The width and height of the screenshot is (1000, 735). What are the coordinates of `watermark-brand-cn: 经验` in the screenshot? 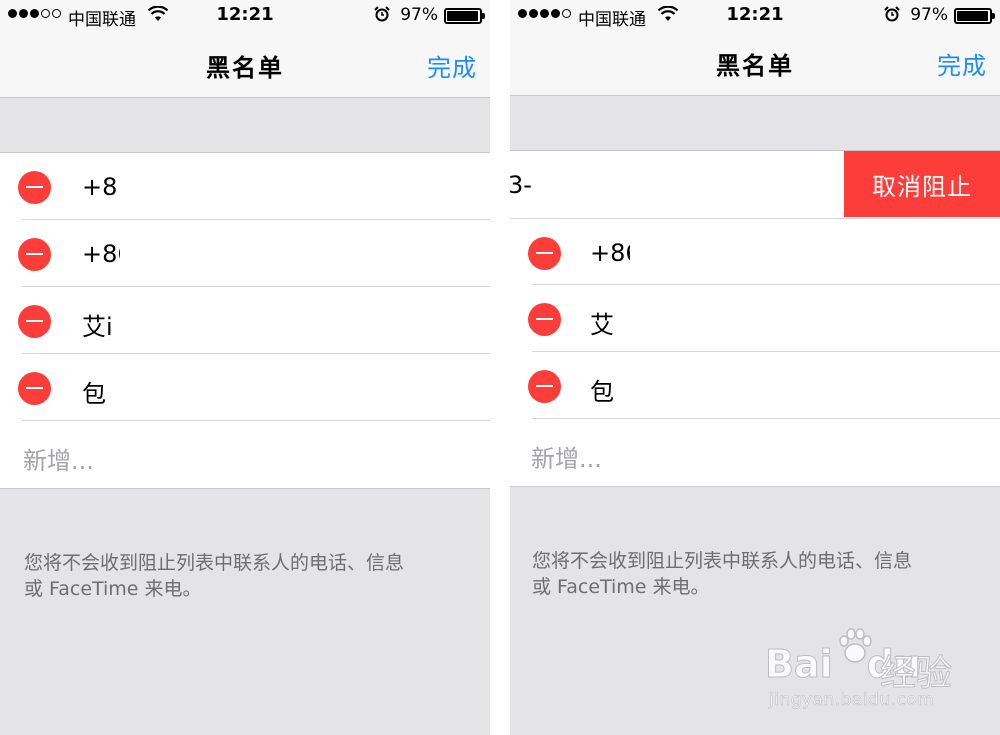 It's located at (916, 674).